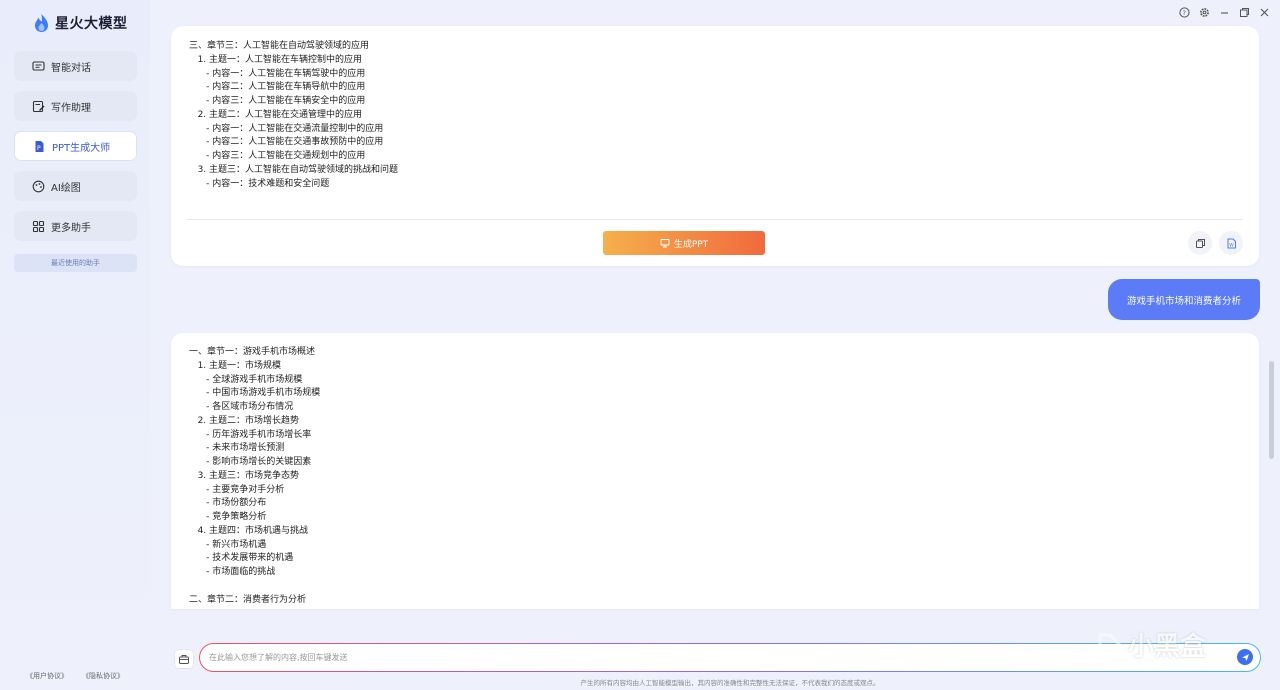 The width and height of the screenshot is (1280, 690). What do you see at coordinates (228, 544) in the screenshot?
I see `outline-line: - 新兴市场机遇` at bounding box center [228, 544].